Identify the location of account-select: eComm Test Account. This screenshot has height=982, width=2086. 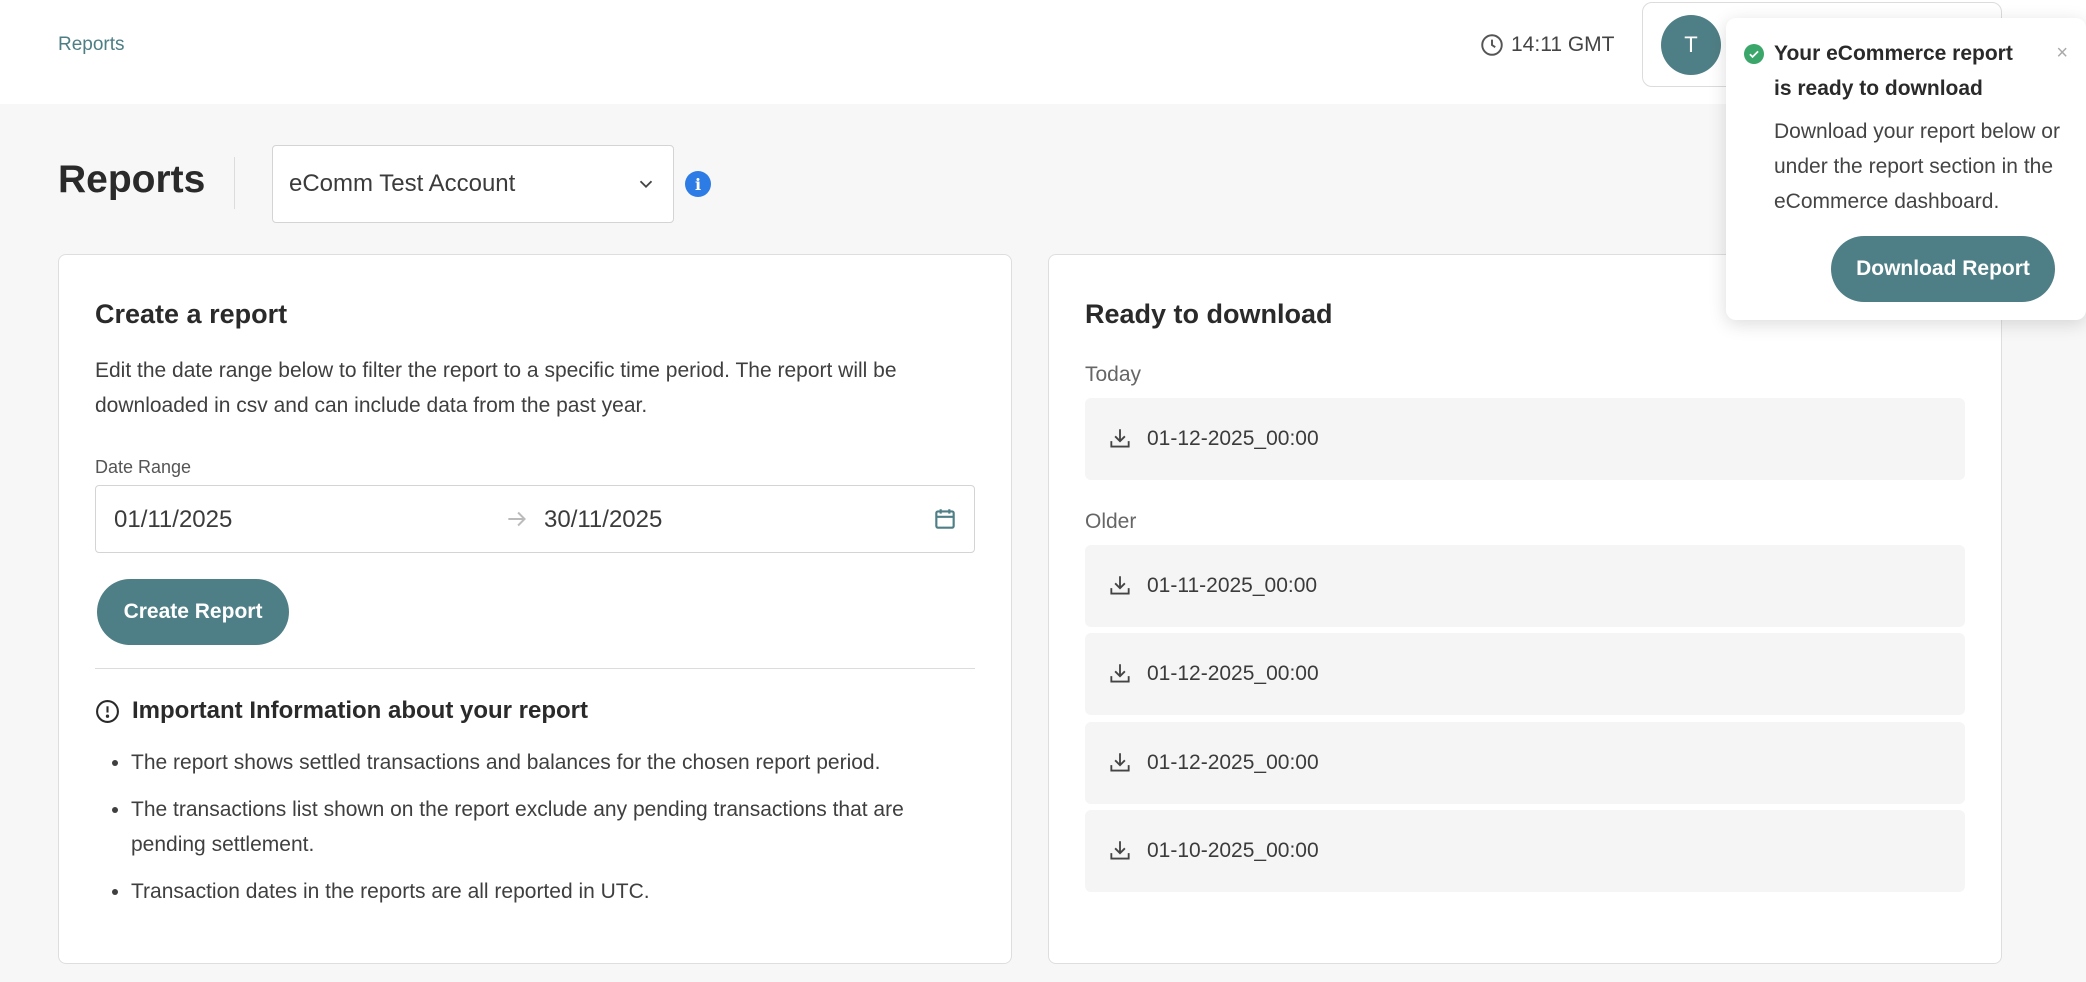
(473, 184).